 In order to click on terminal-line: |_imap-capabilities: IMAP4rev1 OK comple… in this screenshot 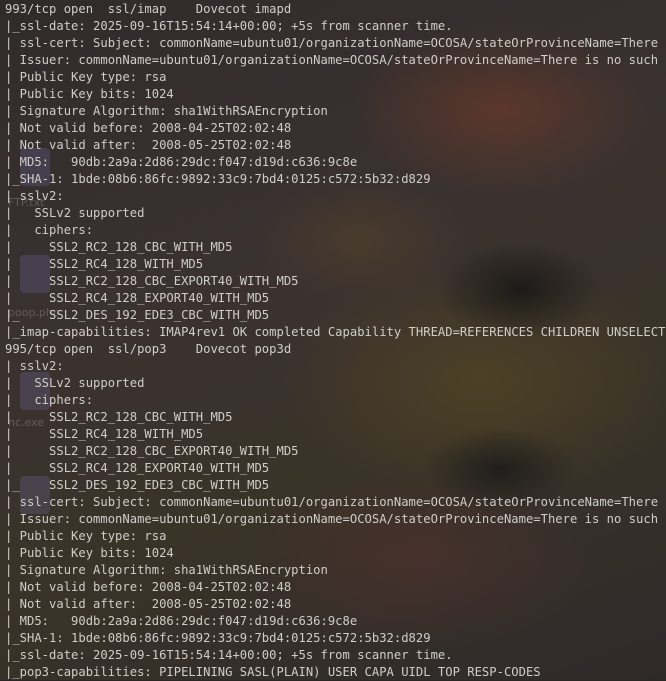, I will do `click(335, 332)`.